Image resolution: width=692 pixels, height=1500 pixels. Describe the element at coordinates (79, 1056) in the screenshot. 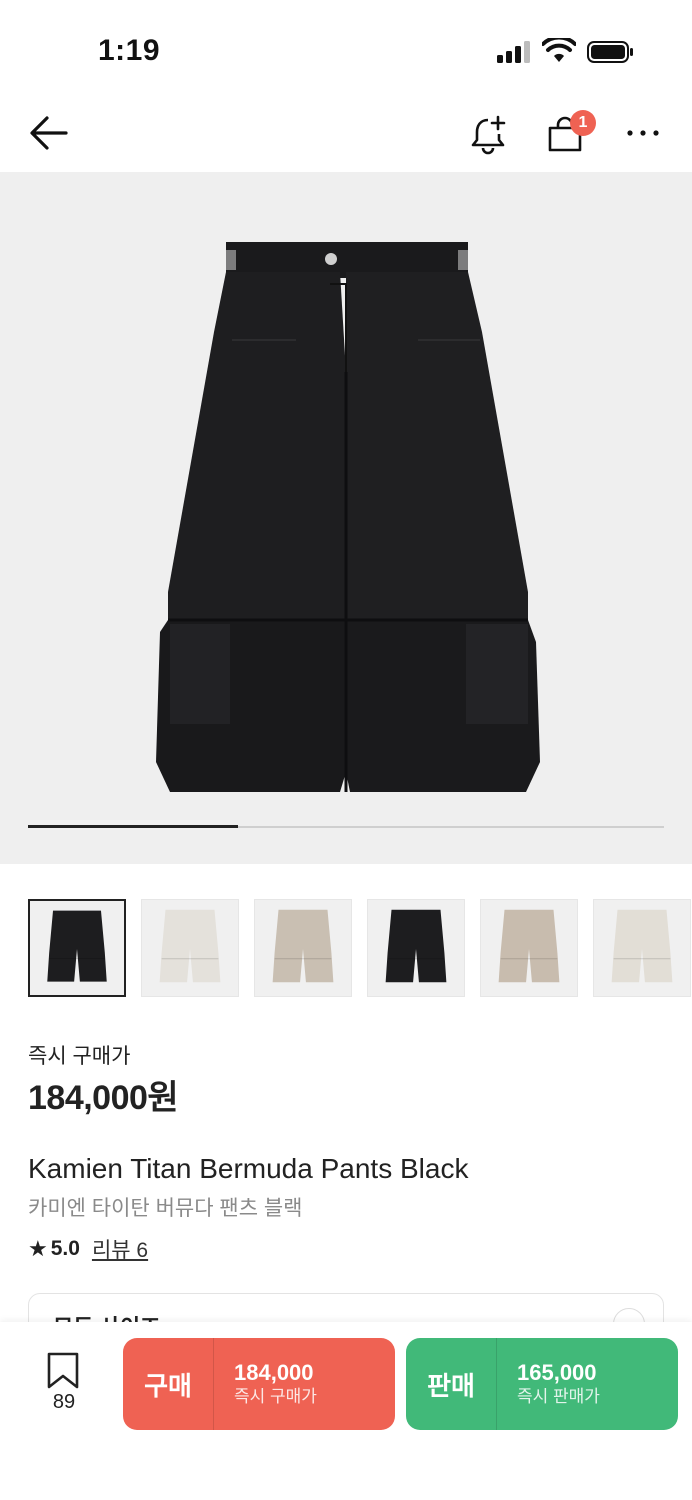

I see `price-label: 즉시 구매가` at that location.